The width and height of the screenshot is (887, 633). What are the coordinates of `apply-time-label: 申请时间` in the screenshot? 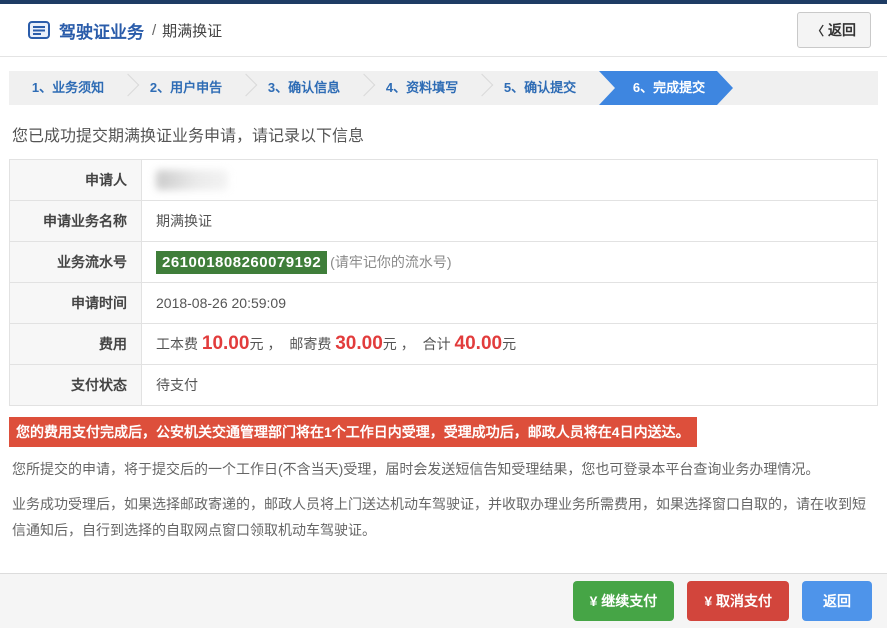 It's located at (75, 303).